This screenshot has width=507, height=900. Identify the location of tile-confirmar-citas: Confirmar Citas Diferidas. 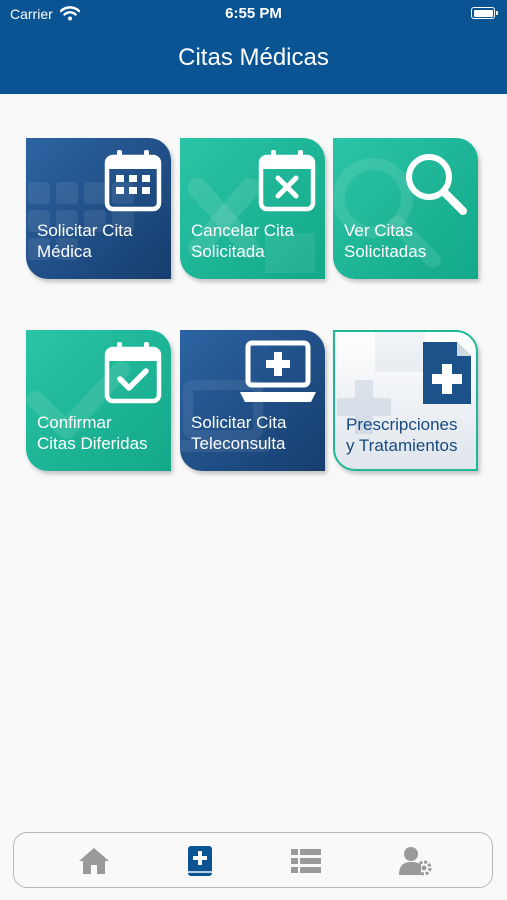
(98, 400).